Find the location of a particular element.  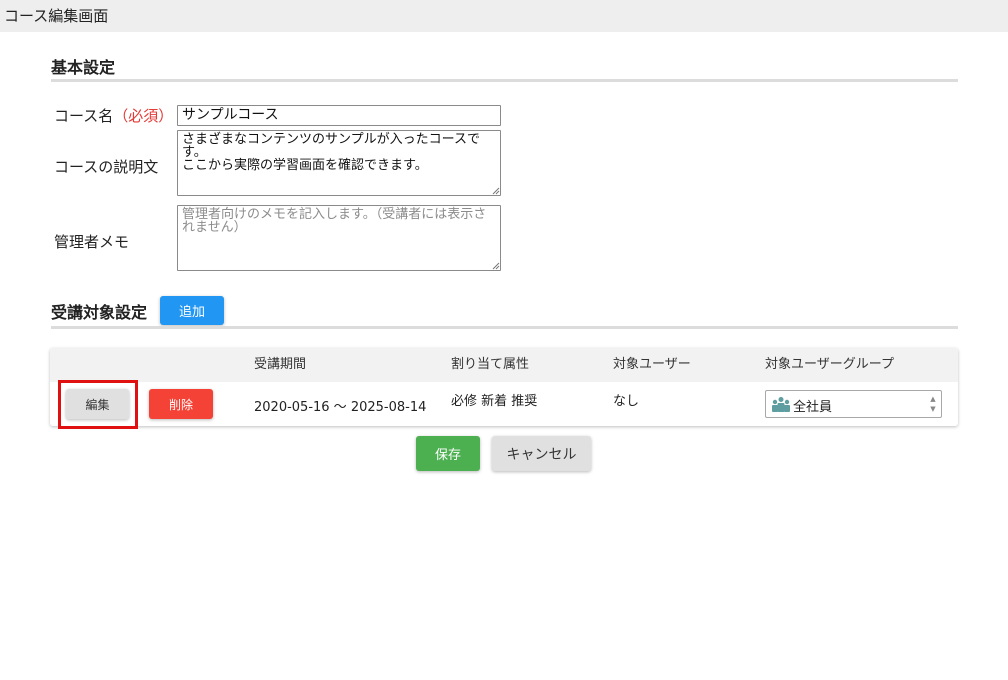

admin-memo-field-wrap is located at coordinates (339, 238).